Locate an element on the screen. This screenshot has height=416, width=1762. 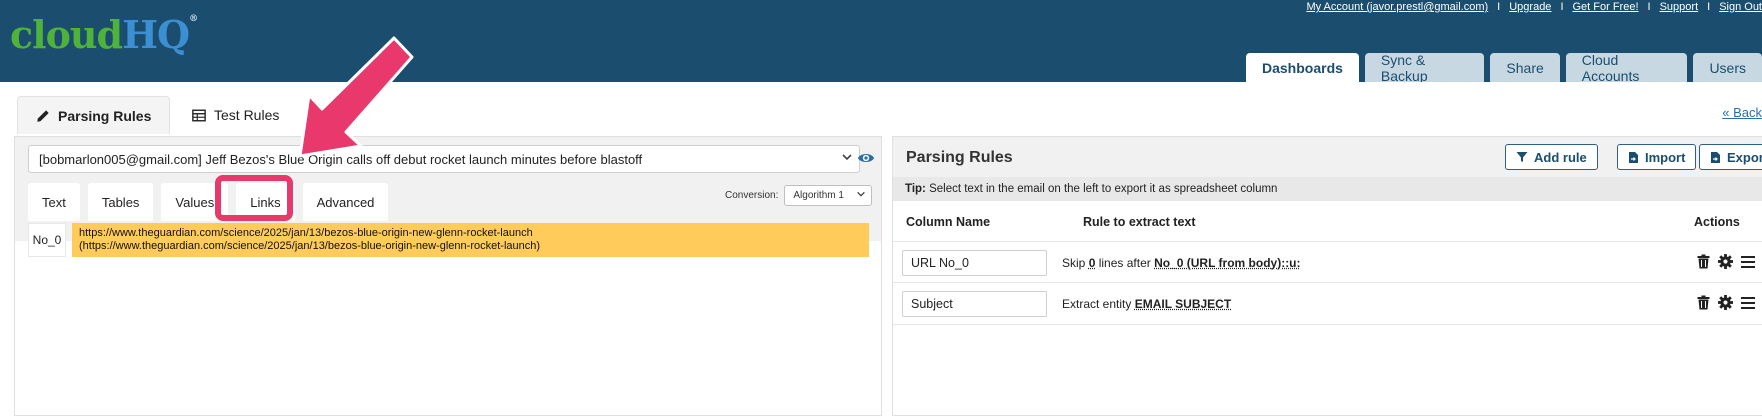
tab-dashboards: Dashboards is located at coordinates (1302, 67).